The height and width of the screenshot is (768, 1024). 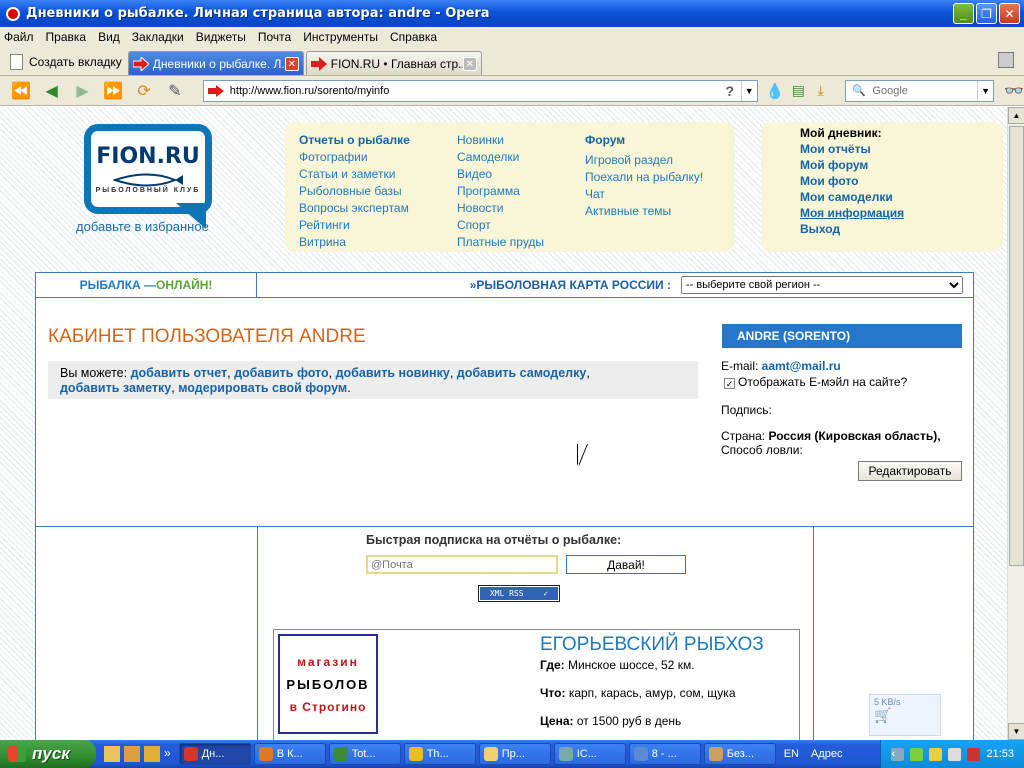 What do you see at coordinates (974, 754) in the screenshot?
I see `tray-flag-icon` at bounding box center [974, 754].